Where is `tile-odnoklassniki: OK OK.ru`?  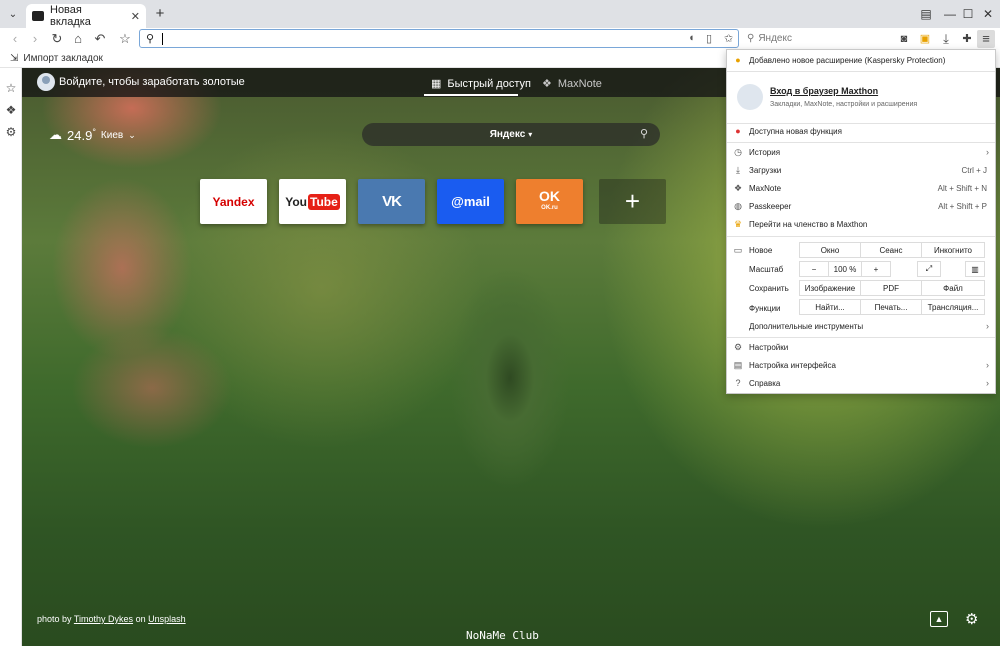
tile-odnoklassniki: OK OK.ru is located at coordinates (549, 201).